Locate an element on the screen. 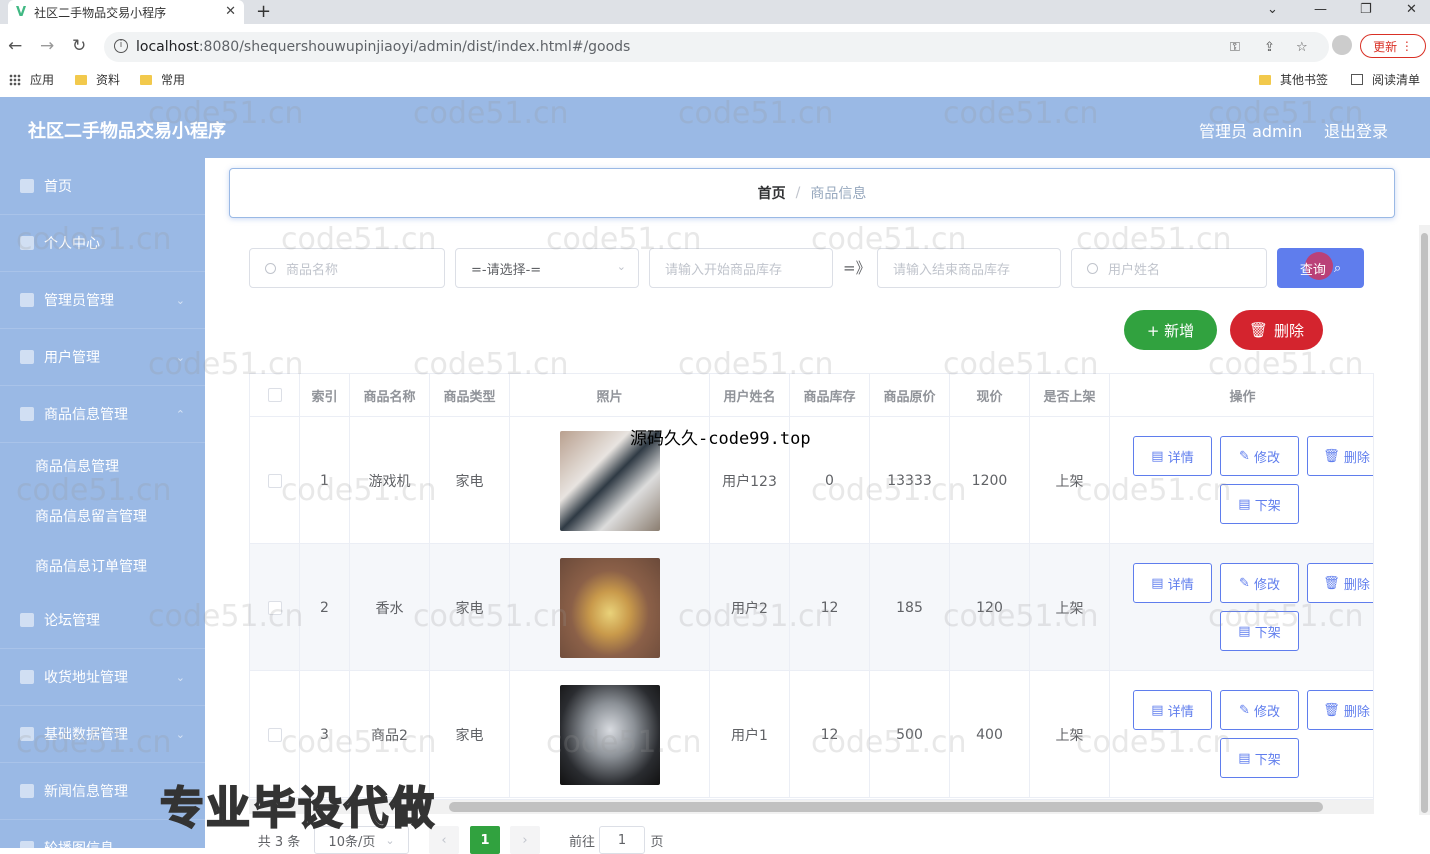  close-tab-icon: ✕ is located at coordinates (230, 11).